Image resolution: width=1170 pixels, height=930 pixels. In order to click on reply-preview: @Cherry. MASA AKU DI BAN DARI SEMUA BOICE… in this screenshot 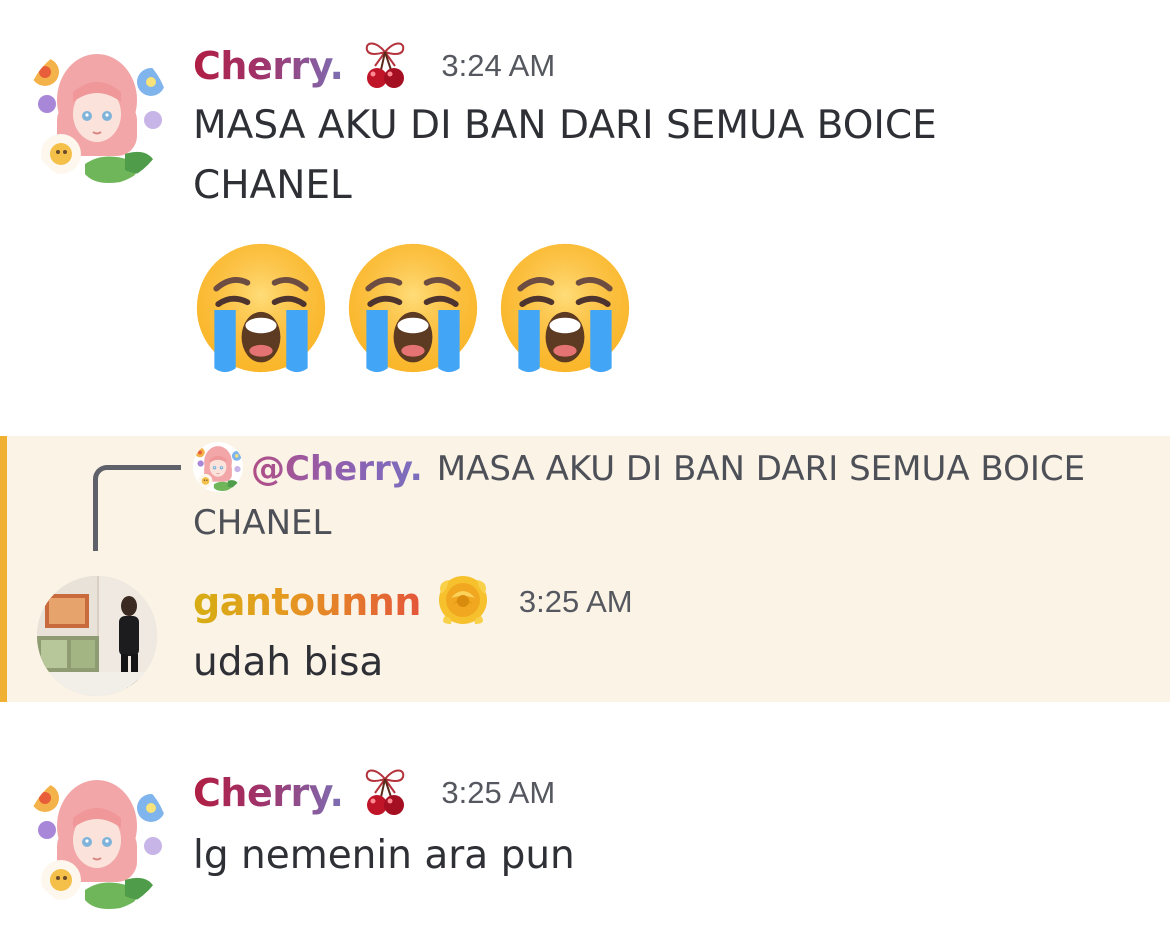, I will do `click(643, 496)`.